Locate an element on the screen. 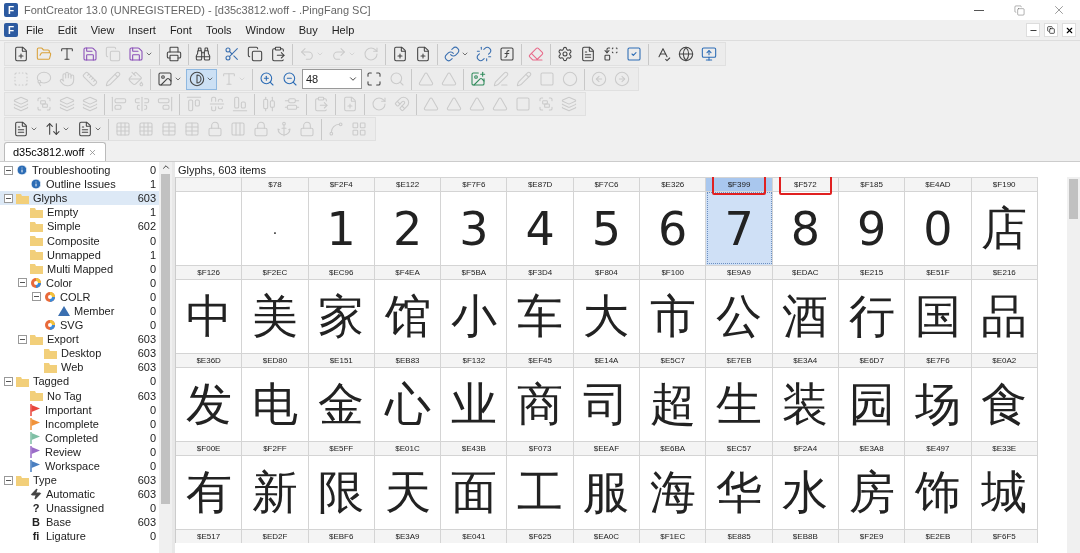  glyph-cell: 服 is located at coordinates (607, 492).